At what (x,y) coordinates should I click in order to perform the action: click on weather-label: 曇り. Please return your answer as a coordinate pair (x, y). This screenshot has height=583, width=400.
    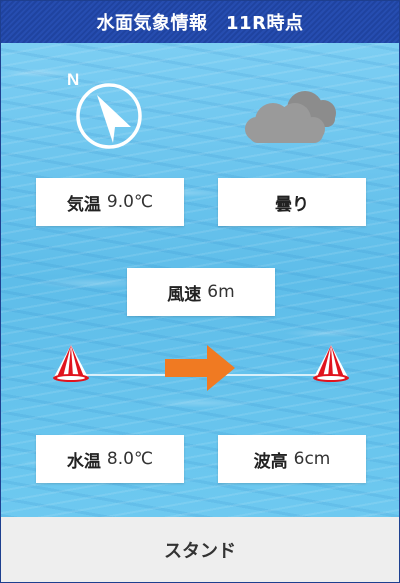
    Looking at the image, I should click on (292, 204).